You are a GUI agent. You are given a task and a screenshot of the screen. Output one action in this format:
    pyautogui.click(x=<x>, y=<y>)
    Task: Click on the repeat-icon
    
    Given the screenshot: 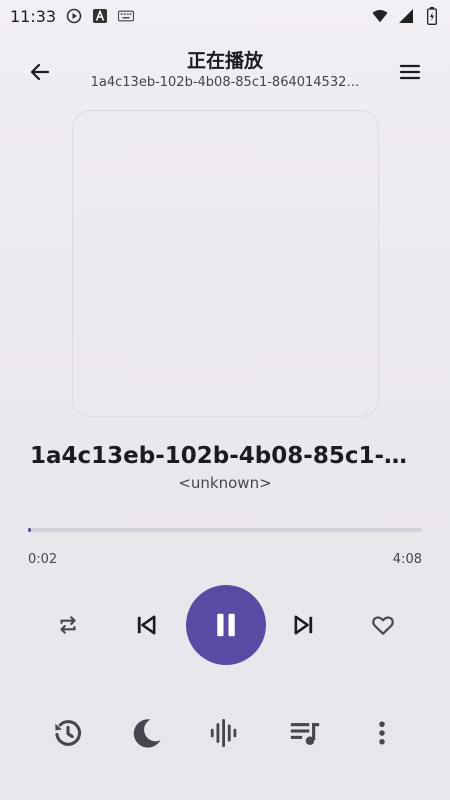 What is the action you would take?
    pyautogui.click(x=68, y=625)
    